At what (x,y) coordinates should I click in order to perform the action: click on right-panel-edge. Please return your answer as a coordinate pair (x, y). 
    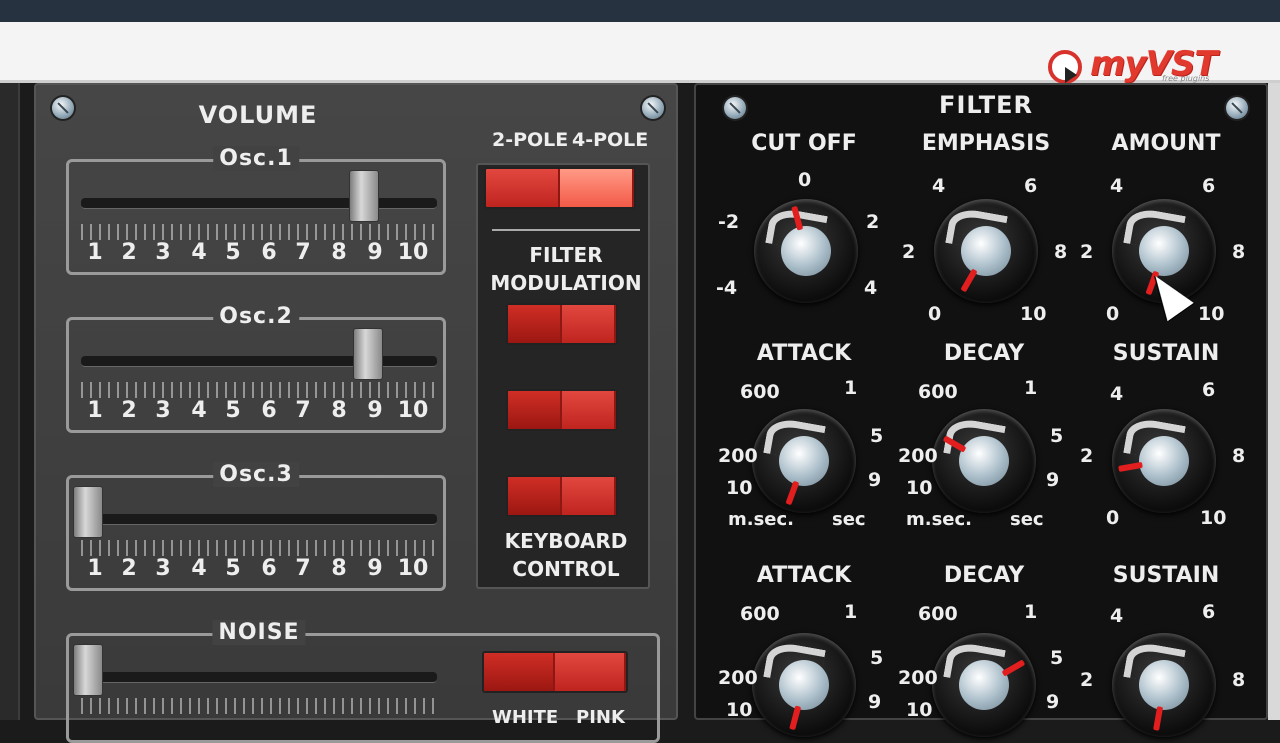
    Looking at the image, I should click on (1274, 401).